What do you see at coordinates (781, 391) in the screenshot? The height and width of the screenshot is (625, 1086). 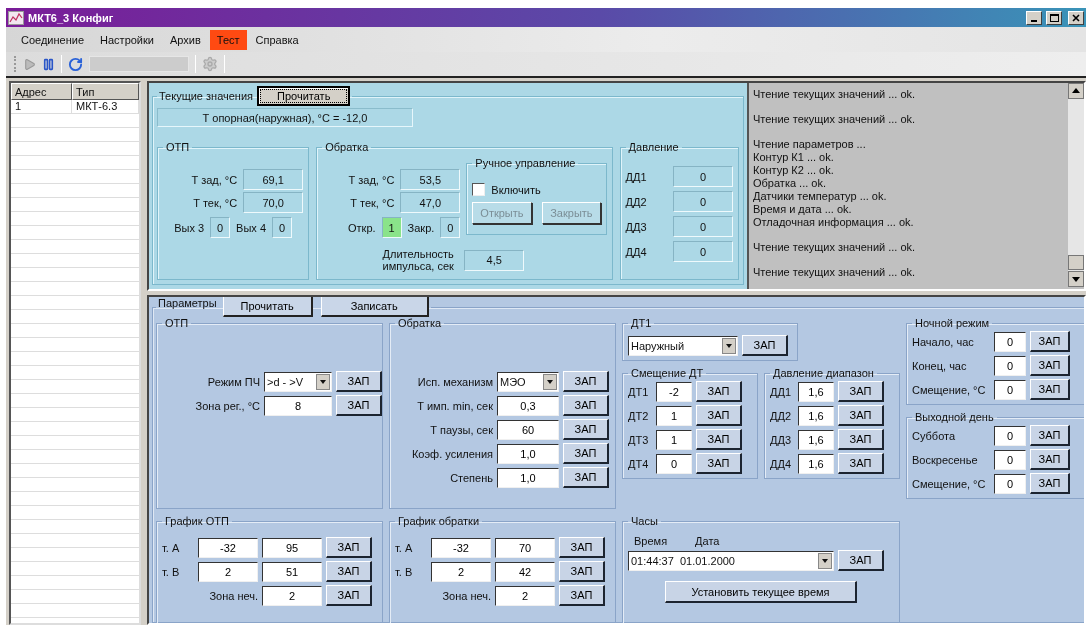 I see `field-label: ДД1` at bounding box center [781, 391].